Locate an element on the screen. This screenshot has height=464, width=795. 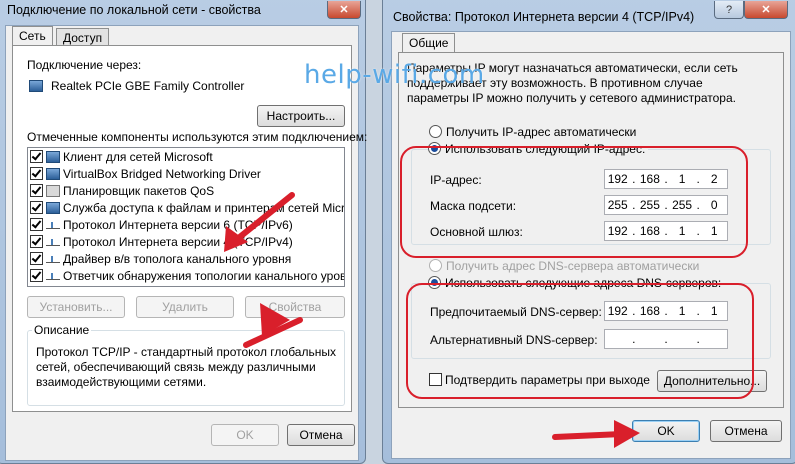
list-item: Протокол Интернета версии 6 (TCP/IPv6) is located at coordinates (161, 225).